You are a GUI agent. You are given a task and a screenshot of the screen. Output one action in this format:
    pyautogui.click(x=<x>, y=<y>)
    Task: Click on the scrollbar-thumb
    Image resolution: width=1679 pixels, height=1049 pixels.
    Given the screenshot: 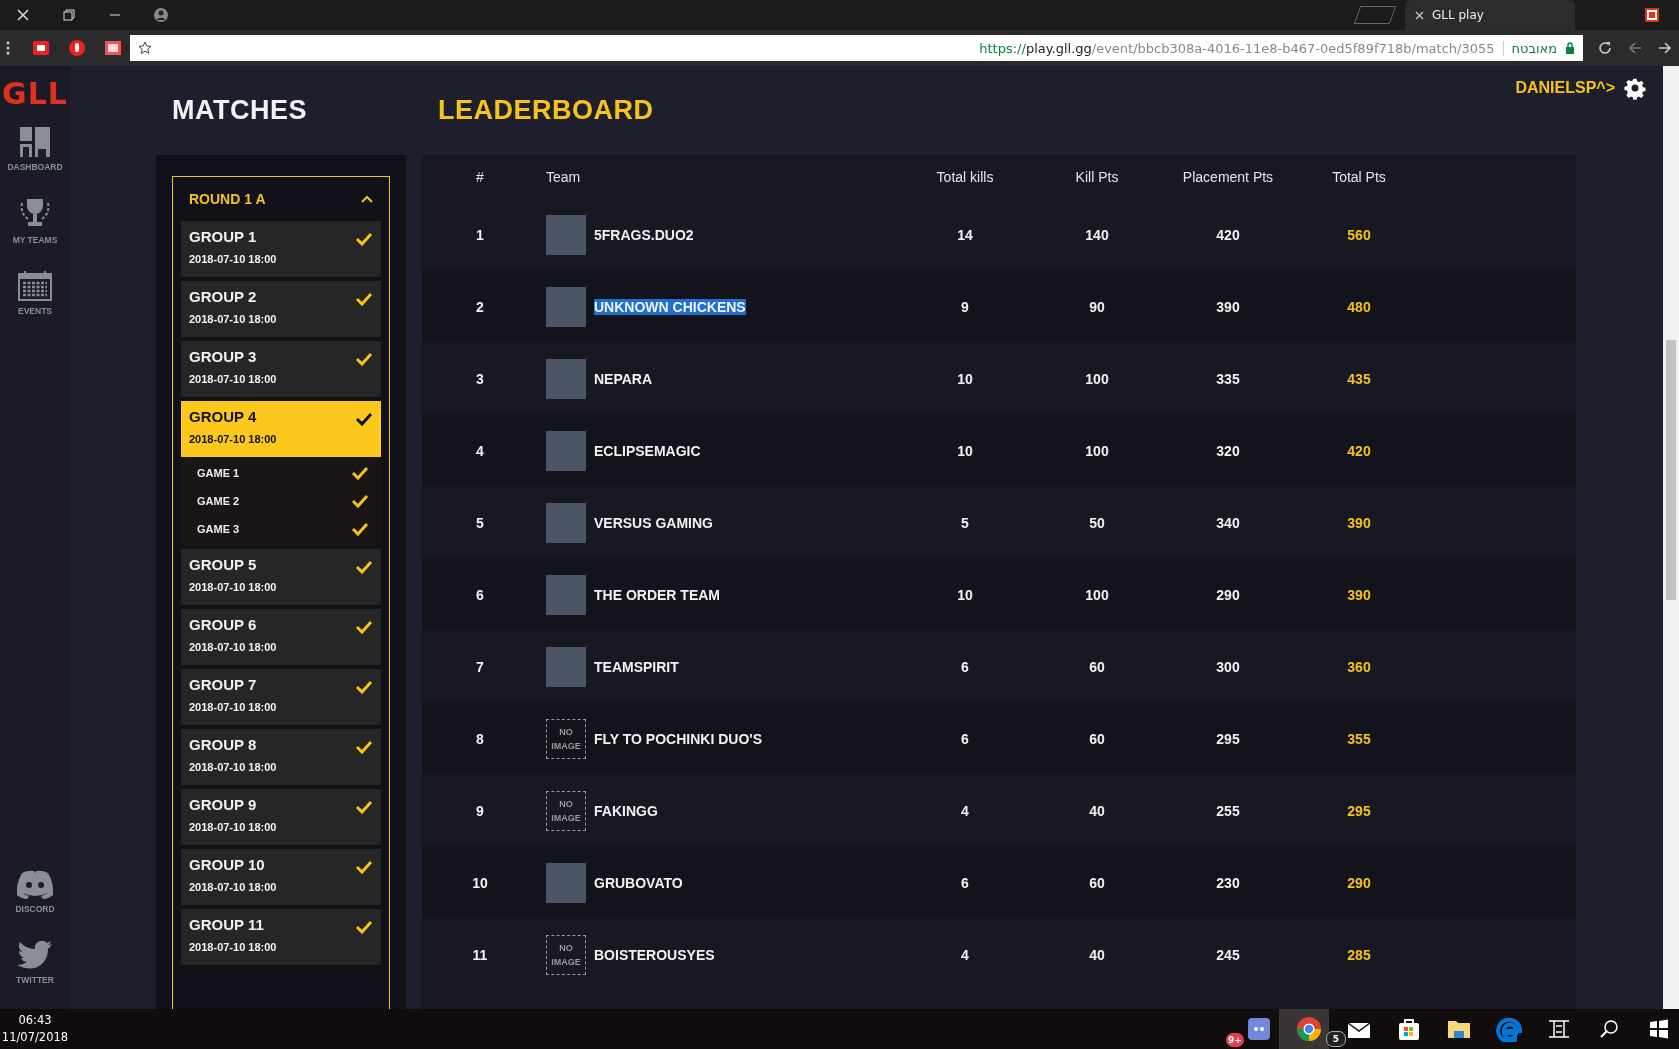 What is the action you would take?
    pyautogui.click(x=1671, y=470)
    